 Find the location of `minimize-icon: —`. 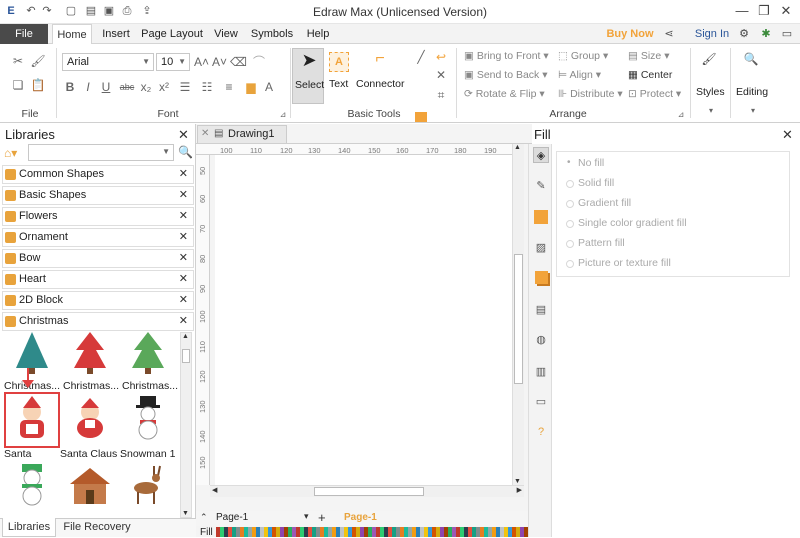

minimize-icon: — is located at coordinates (742, 11).